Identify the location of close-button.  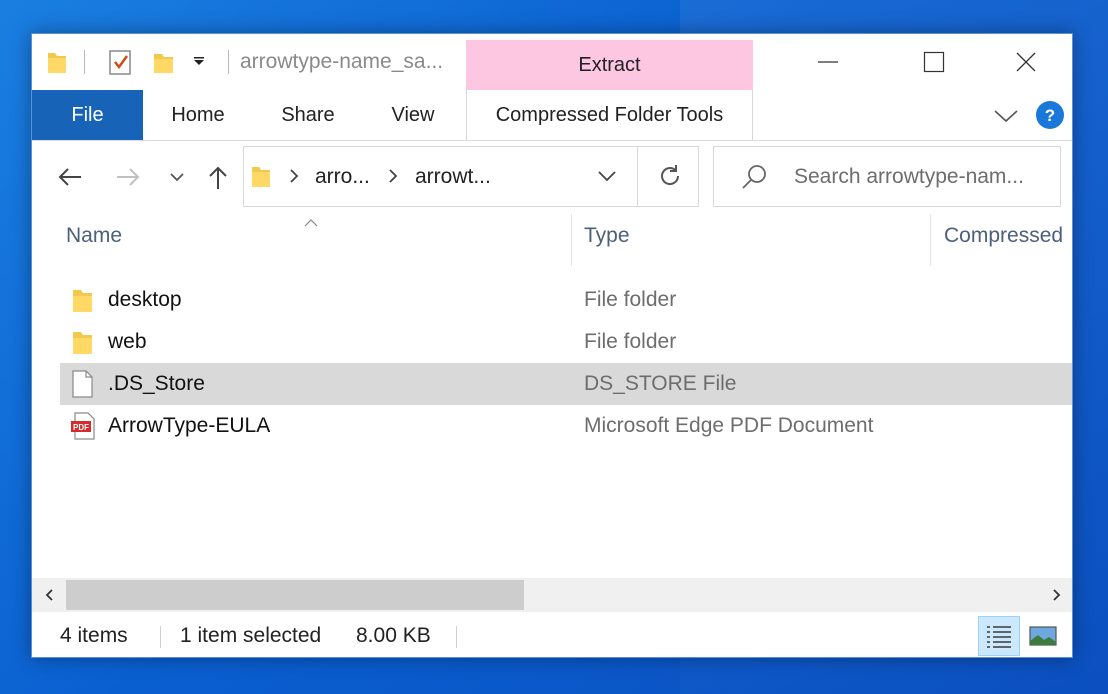
(1026, 62).